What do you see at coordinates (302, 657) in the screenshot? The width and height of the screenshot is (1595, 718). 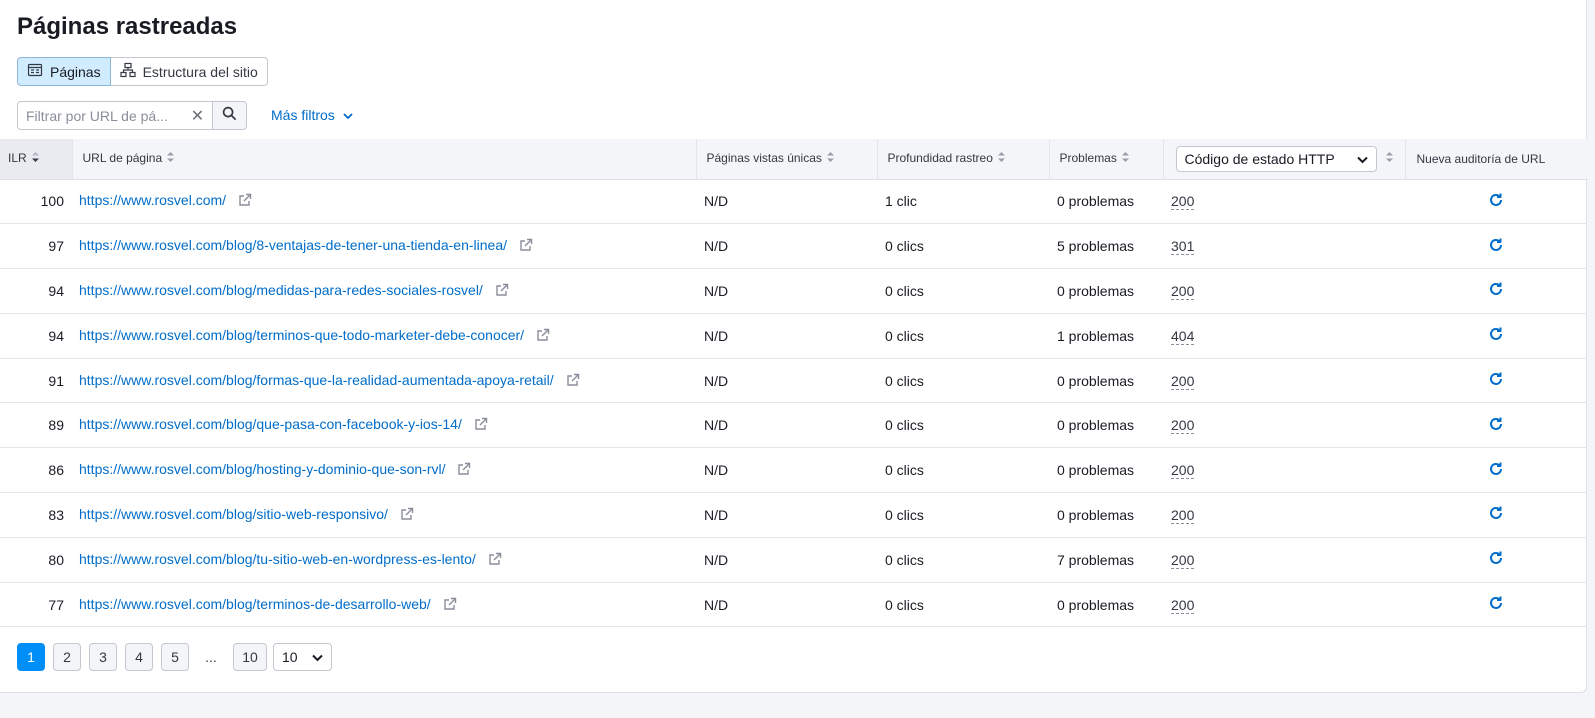 I see `per-page-select: 10` at bounding box center [302, 657].